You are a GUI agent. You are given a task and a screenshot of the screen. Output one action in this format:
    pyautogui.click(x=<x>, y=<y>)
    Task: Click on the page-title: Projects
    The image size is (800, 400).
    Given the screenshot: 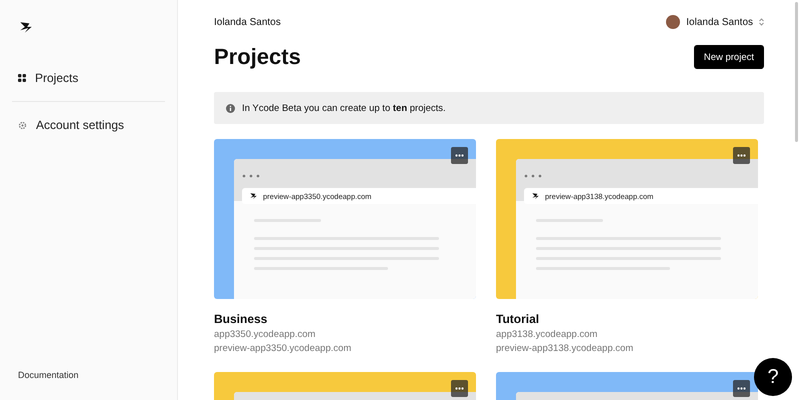 What is the action you would take?
    pyautogui.click(x=257, y=57)
    